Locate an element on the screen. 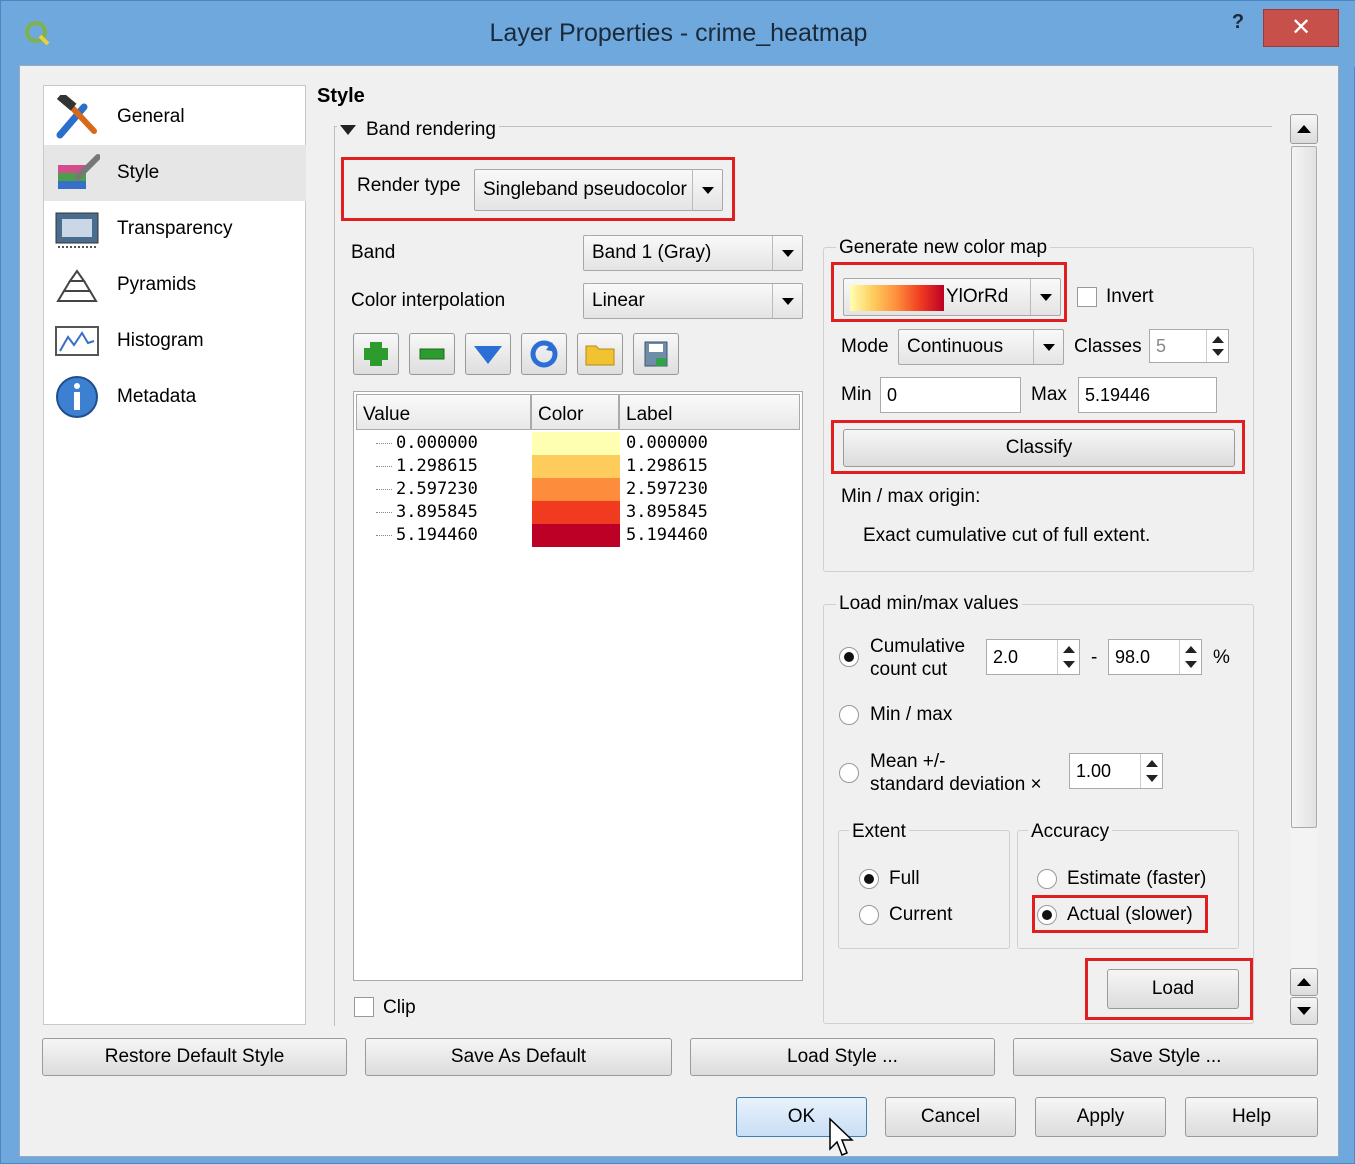  color-ramp-select: YlOrRd is located at coordinates (952, 297).